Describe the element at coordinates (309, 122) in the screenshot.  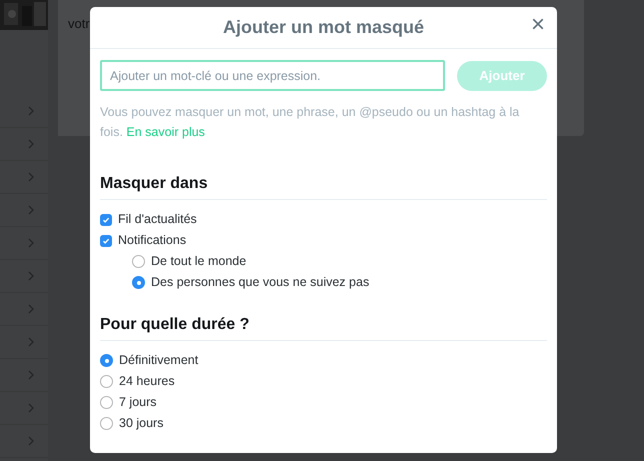
I see `hint-text: Vous pouvez masquer un mot, une phrase, un @pseudo ou un hashtag à la fois. En savoir plus` at that location.